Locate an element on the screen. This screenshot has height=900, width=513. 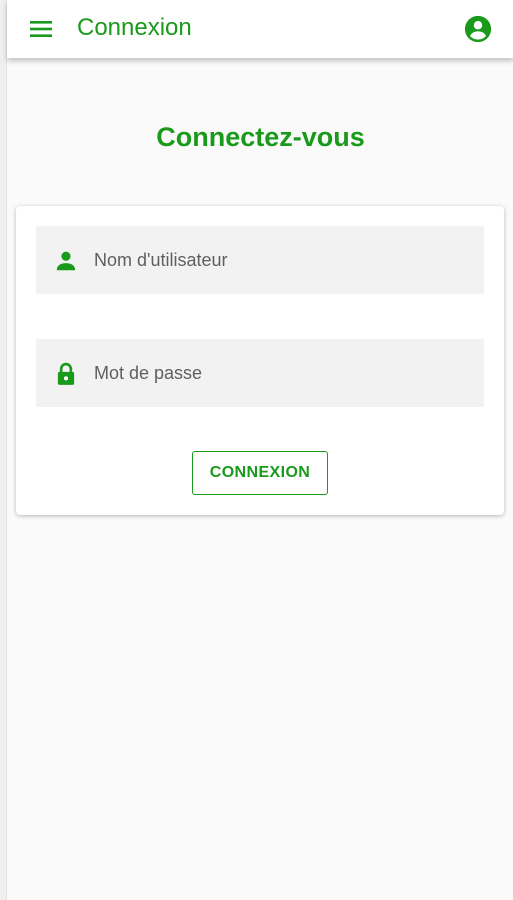
password-input is located at coordinates (284, 373).